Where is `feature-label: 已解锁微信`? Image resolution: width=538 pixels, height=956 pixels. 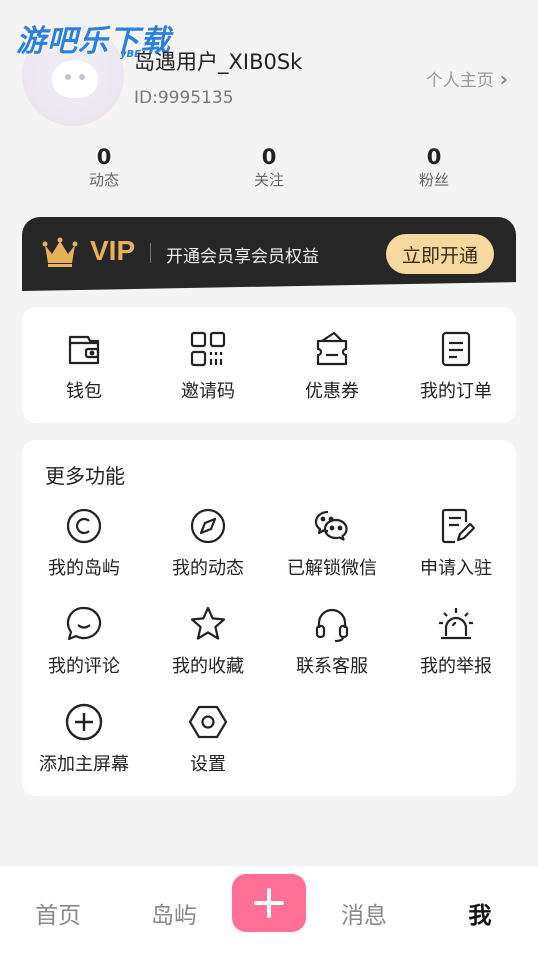
feature-label: 已解锁微信 is located at coordinates (332, 568).